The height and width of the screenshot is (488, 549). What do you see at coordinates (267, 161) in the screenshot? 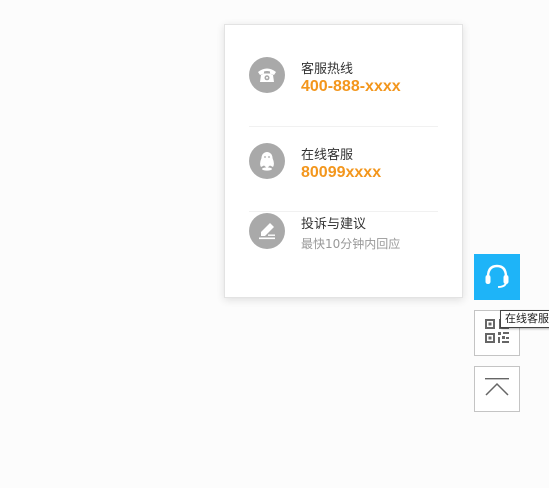
I see `qq-icon` at bounding box center [267, 161].